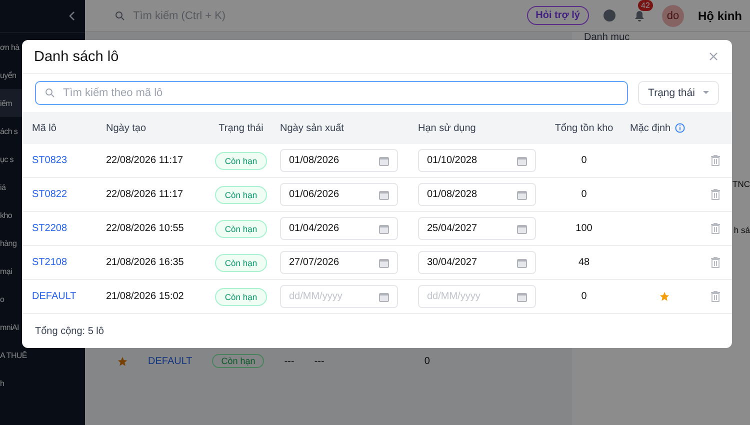 The width and height of the screenshot is (750, 425). Describe the element at coordinates (44, 128) in the screenshot. I see `column-header: Mã lô` at that location.